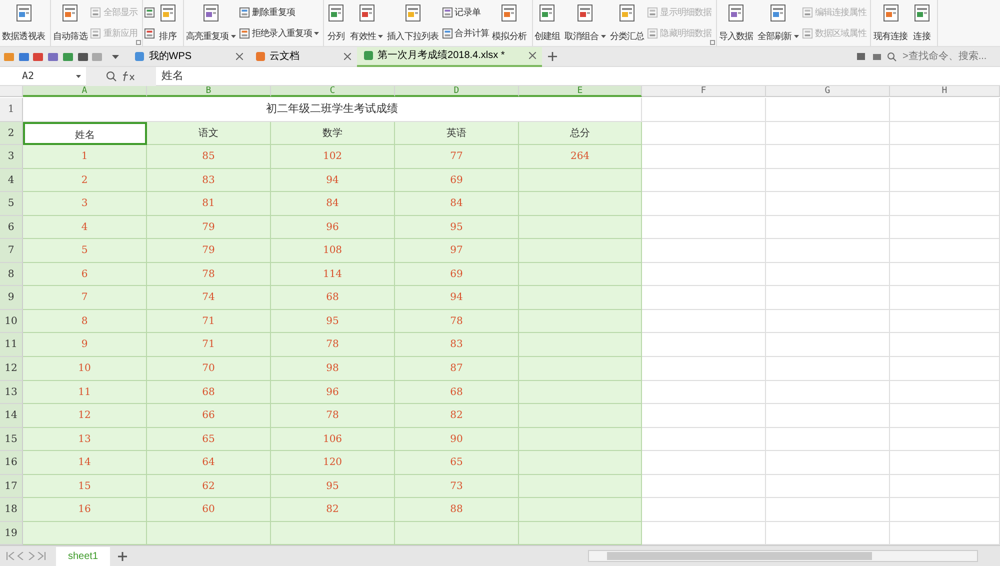 The height and width of the screenshot is (566, 1000). I want to click on ribbon-button: 有效性, so click(367, 23).